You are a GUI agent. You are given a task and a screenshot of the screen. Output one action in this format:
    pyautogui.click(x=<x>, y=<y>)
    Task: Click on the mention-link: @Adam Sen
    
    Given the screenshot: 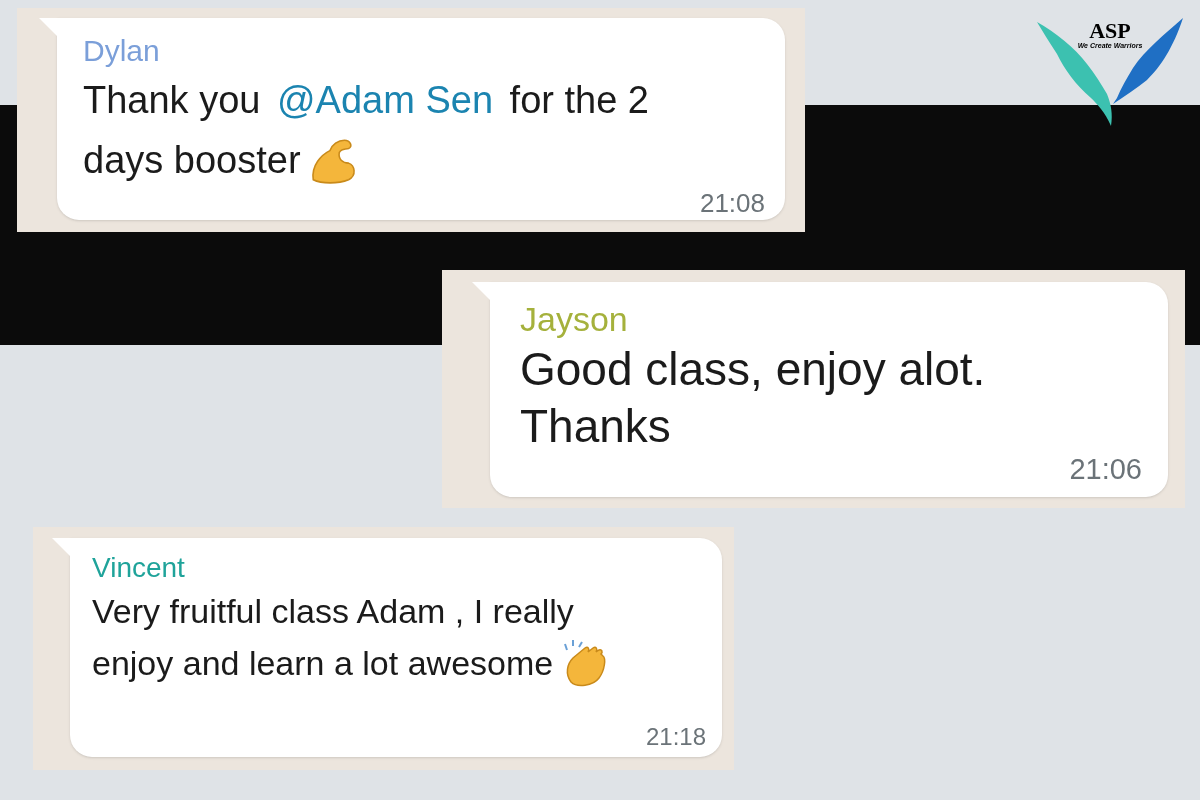 What is the action you would take?
    pyautogui.click(x=385, y=99)
    